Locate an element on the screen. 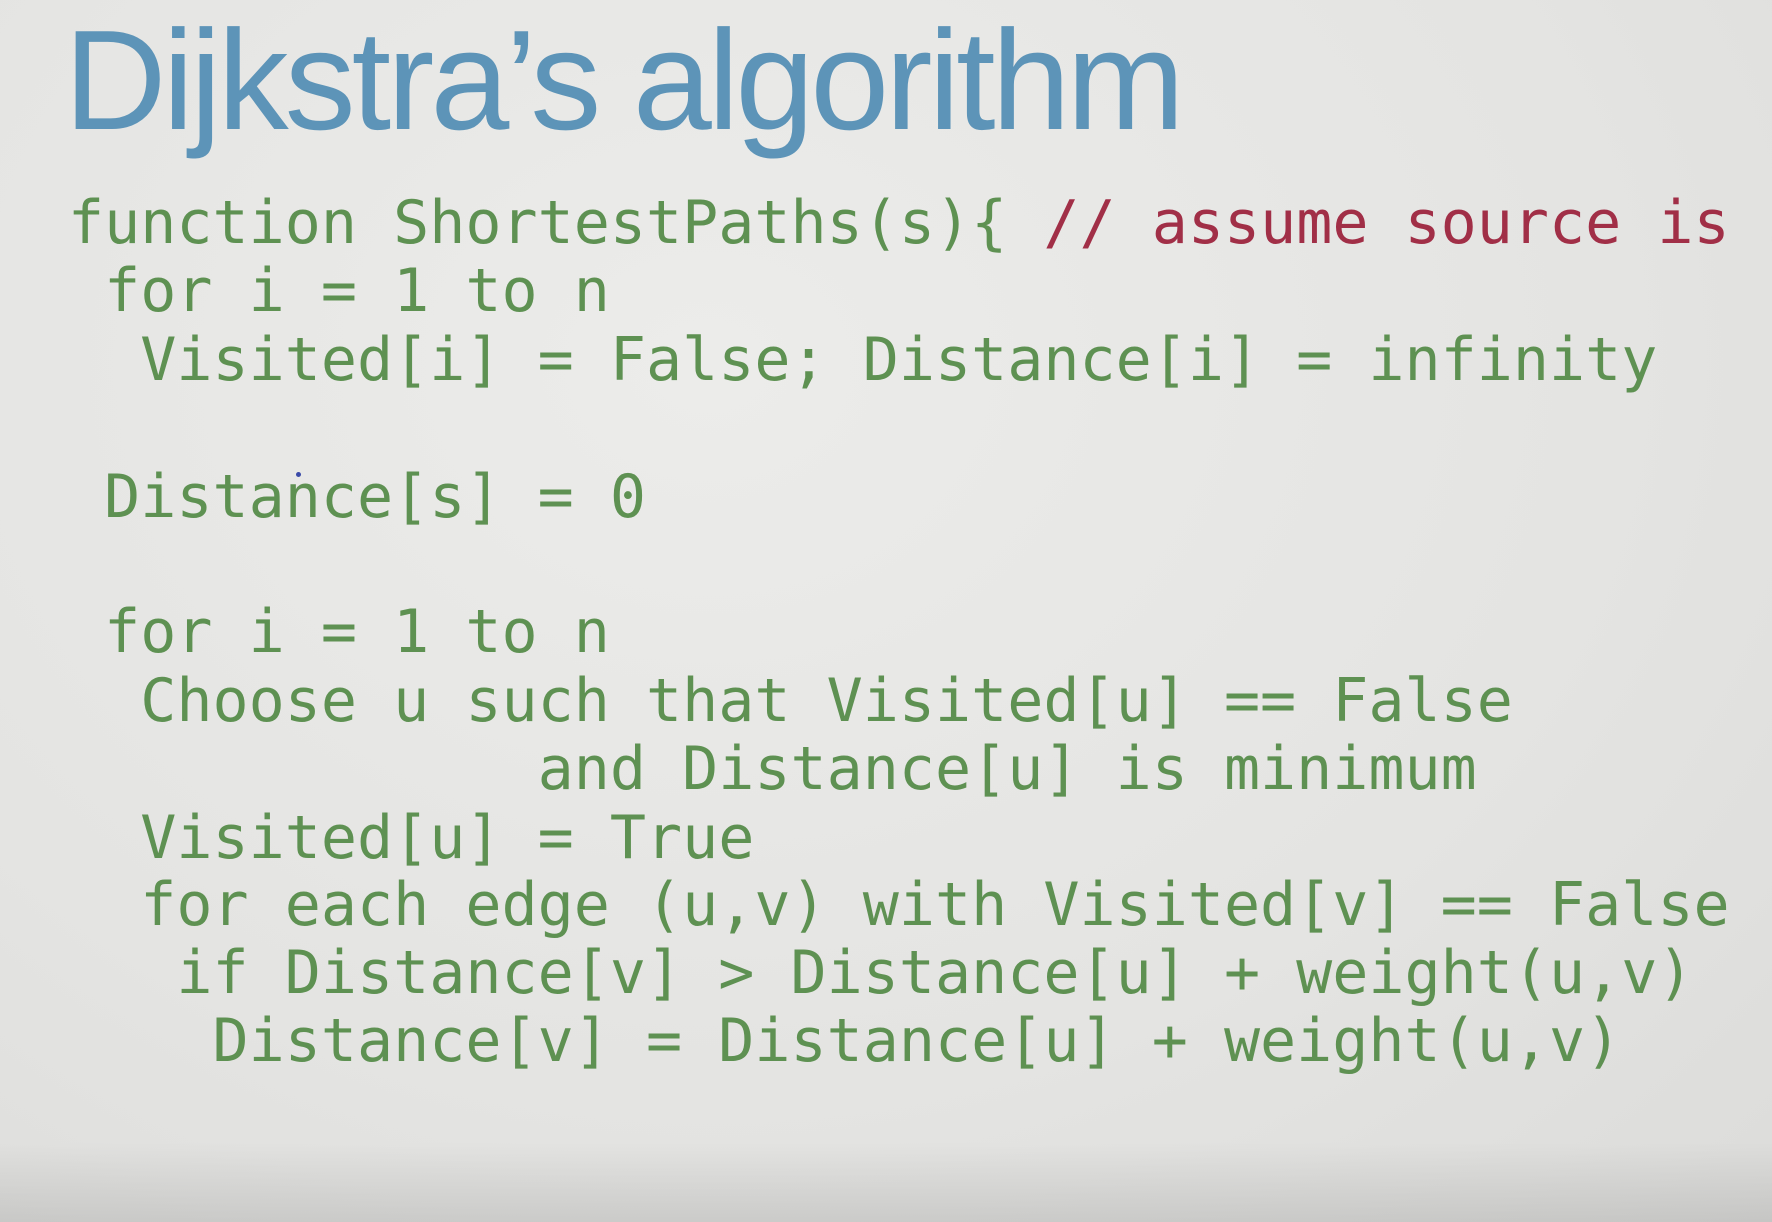 The width and height of the screenshot is (1772, 1222). code-line-choose: Choose u such that Visited[u] == False is located at coordinates (790, 701).